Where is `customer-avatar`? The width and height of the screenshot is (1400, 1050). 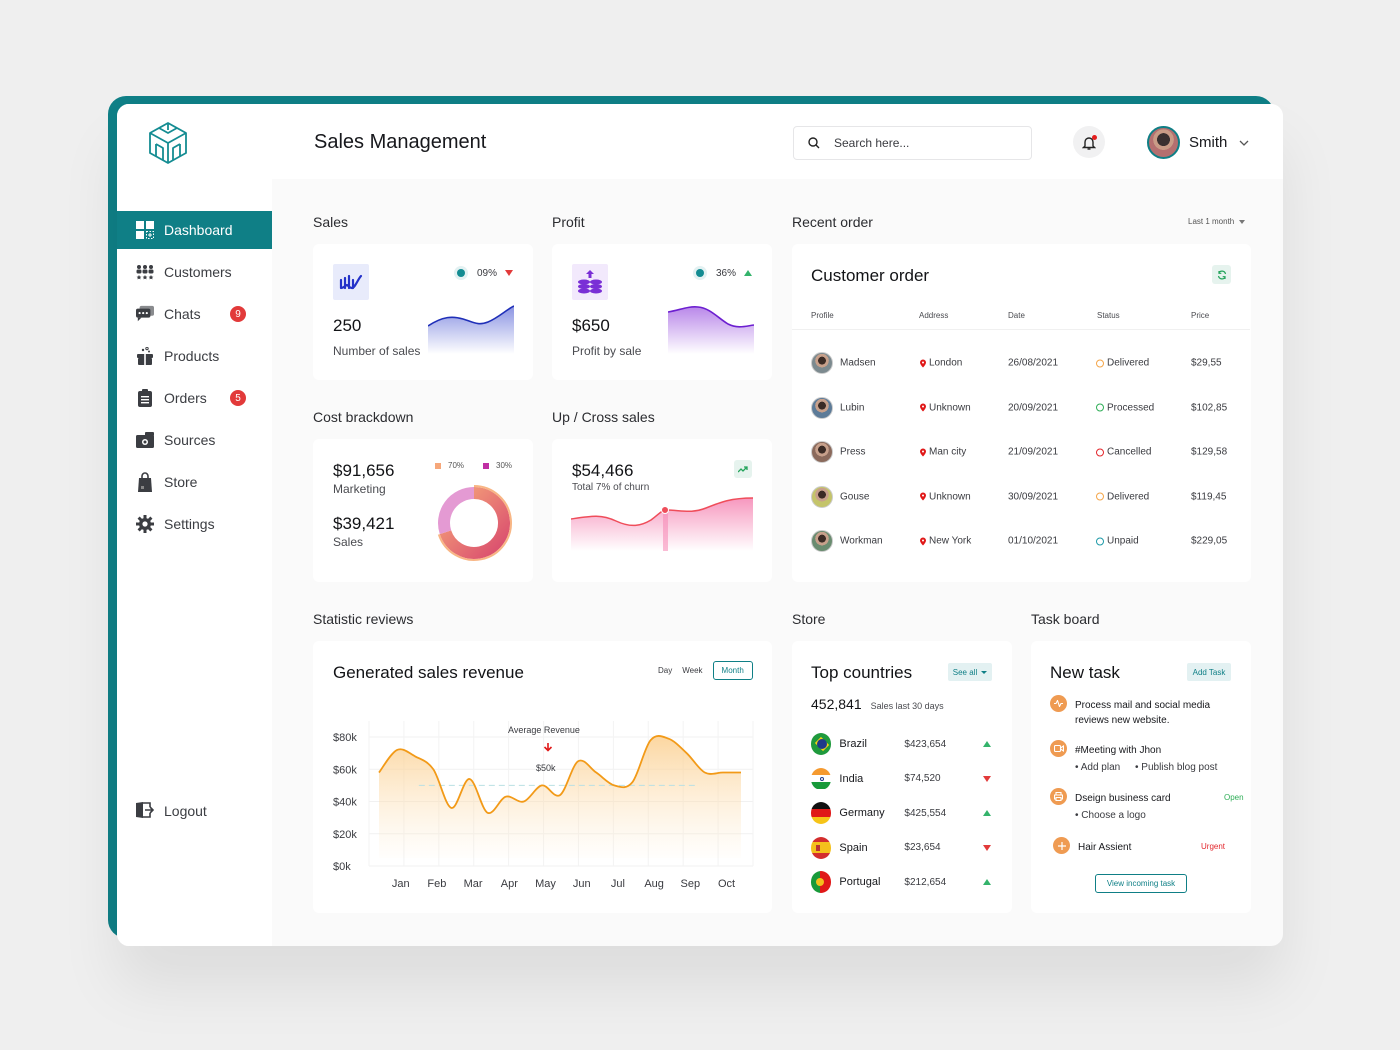
customer-avatar is located at coordinates (822, 496).